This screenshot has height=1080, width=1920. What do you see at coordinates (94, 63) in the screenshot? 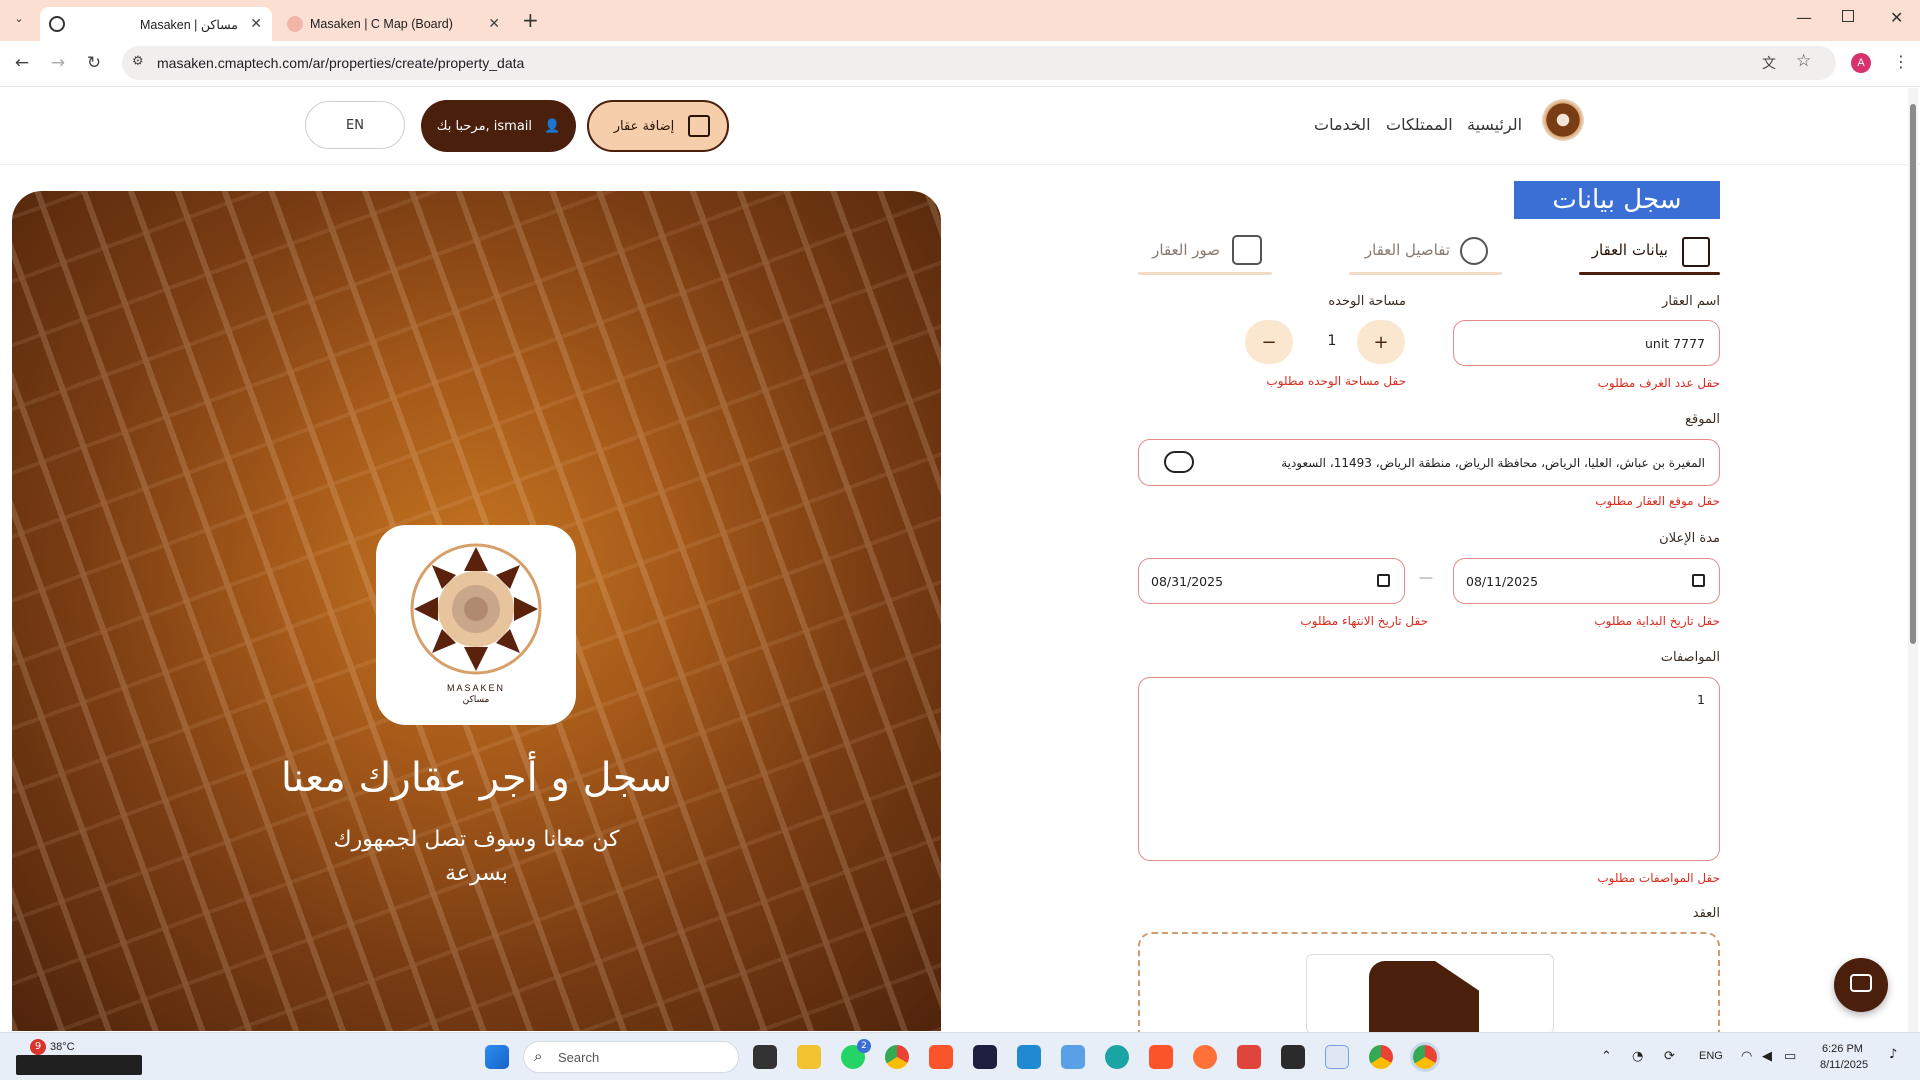
I see `reload-icon: ↻` at bounding box center [94, 63].